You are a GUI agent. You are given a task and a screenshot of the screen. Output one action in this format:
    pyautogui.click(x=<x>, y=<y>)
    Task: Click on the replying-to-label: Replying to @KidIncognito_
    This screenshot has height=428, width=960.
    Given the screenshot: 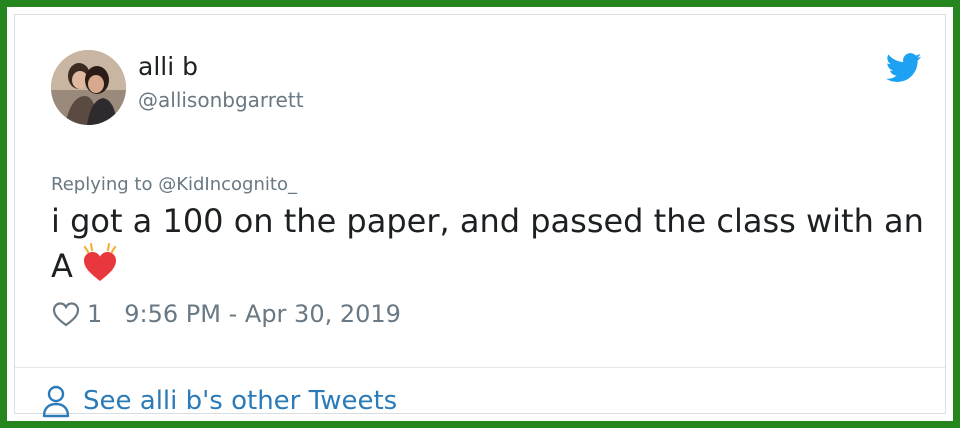 What is the action you would take?
    pyautogui.click(x=174, y=185)
    